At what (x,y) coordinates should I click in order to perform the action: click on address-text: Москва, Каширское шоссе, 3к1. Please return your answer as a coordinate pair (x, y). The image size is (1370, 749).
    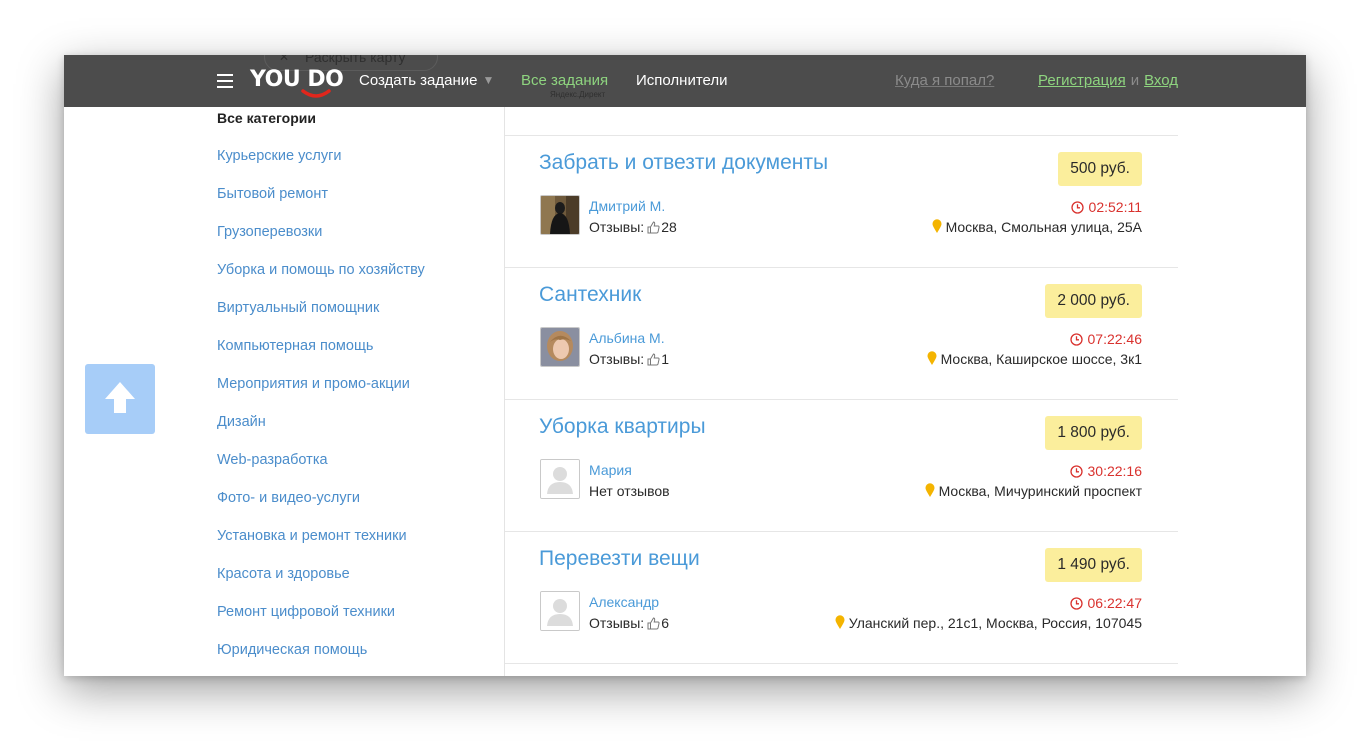
    Looking at the image, I should click on (1041, 359).